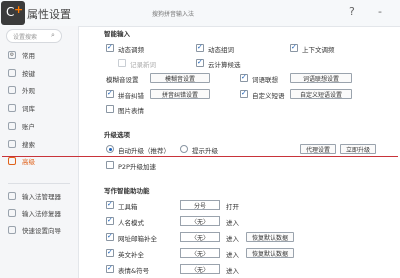 The image size is (400, 278). What do you see at coordinates (318, 149) in the screenshot?
I see `proxy-settings-button: 代理设置` at bounding box center [318, 149].